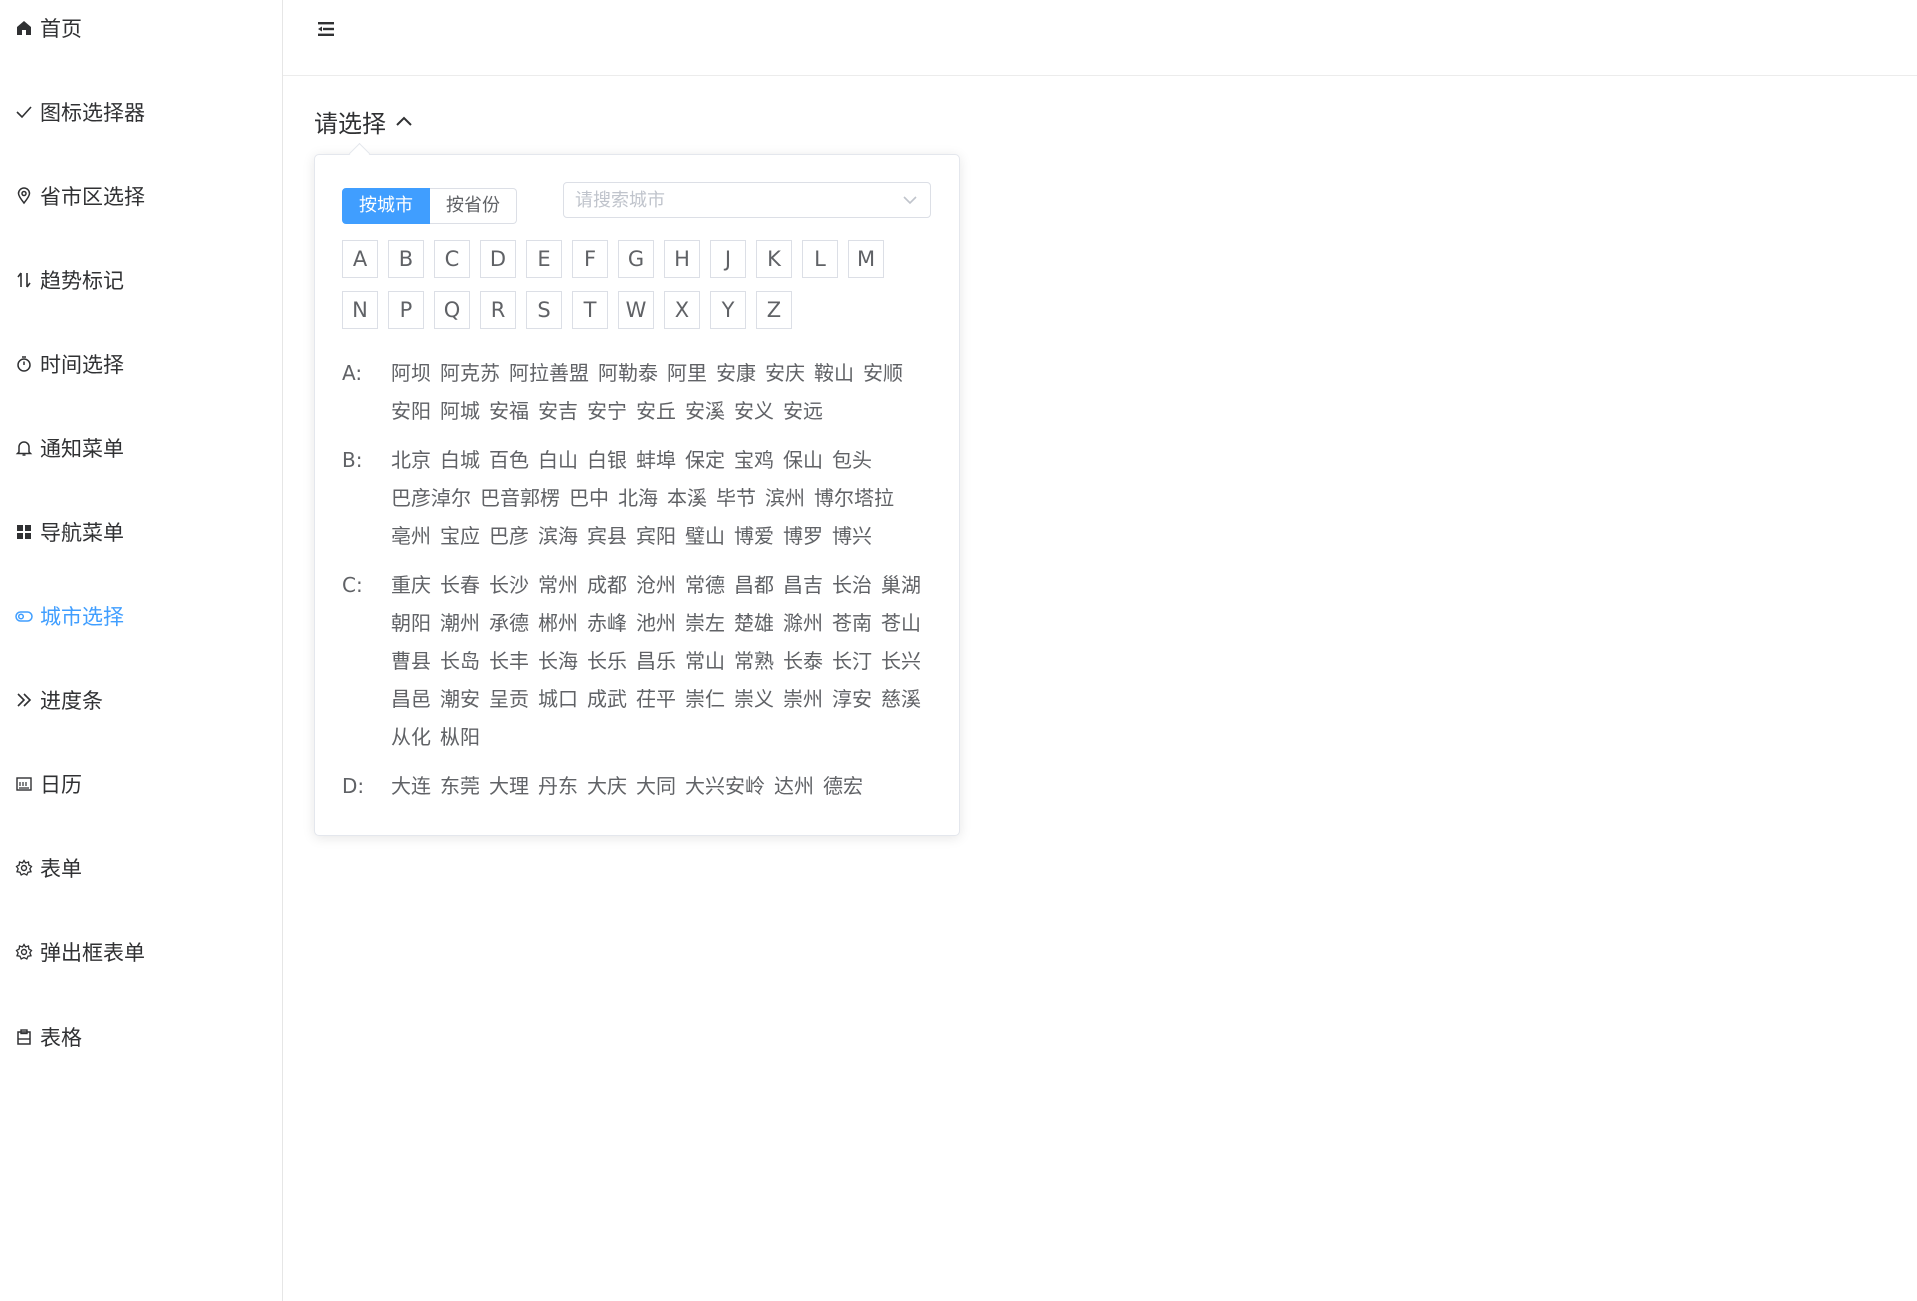 This screenshot has width=1917, height=1301. What do you see at coordinates (509, 411) in the screenshot?
I see `city-item: 安福` at bounding box center [509, 411].